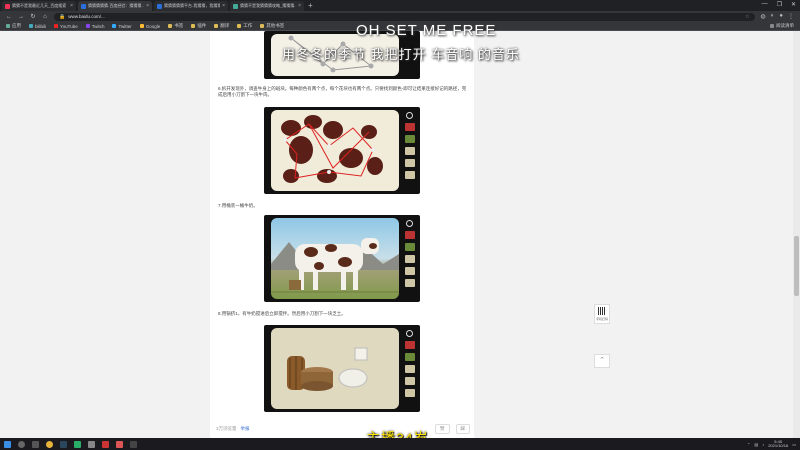 The image size is (800, 450). Describe the element at coordinates (748, 444) in the screenshot. I see `tray-icon: ⌃` at that location.